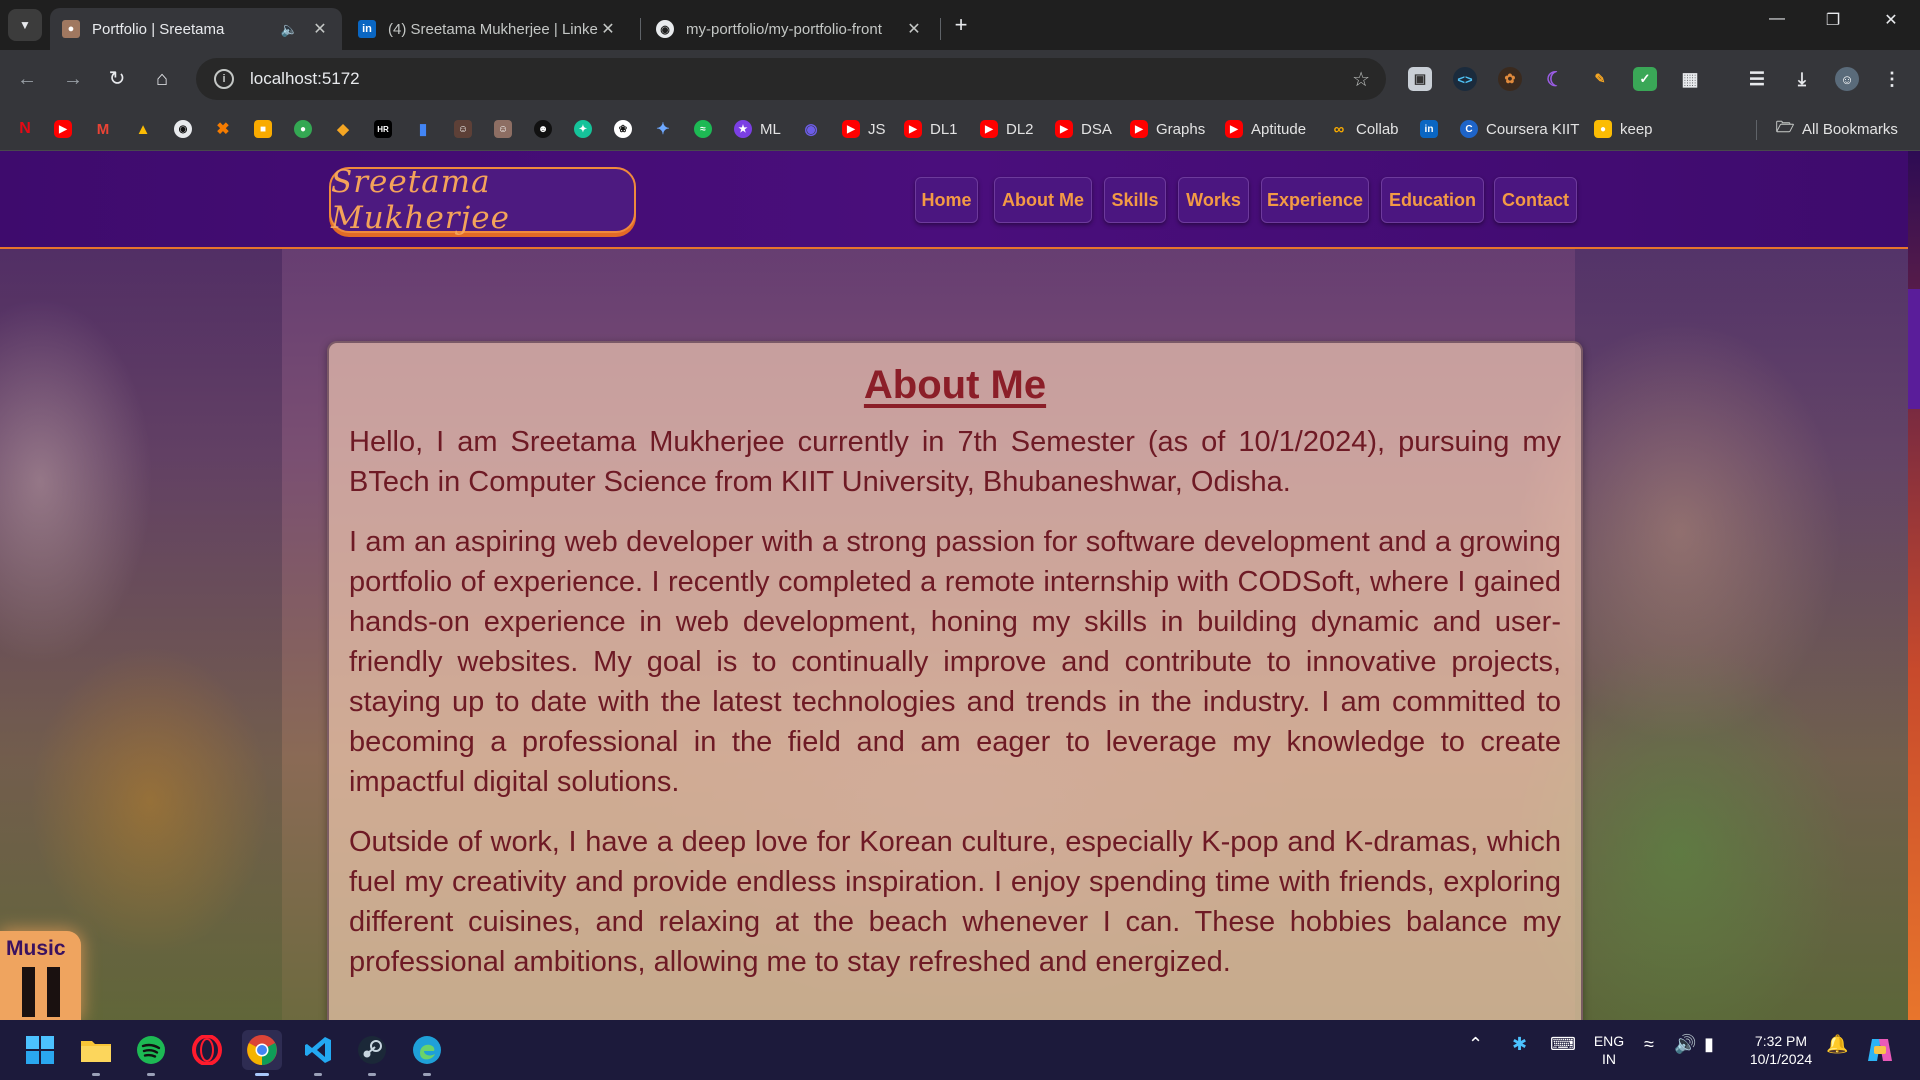 The image size is (1920, 1080). I want to click on minimize-icon: —, so click(1777, 19).